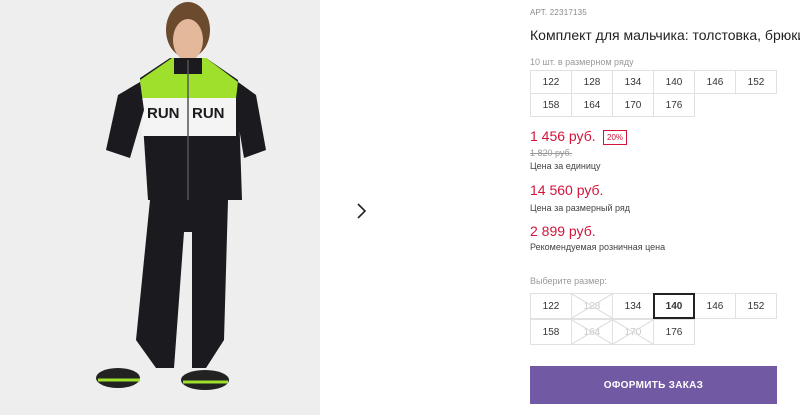 The height and width of the screenshot is (415, 800). Describe the element at coordinates (674, 82) in the screenshot. I see `size-range-cell: 140` at that location.